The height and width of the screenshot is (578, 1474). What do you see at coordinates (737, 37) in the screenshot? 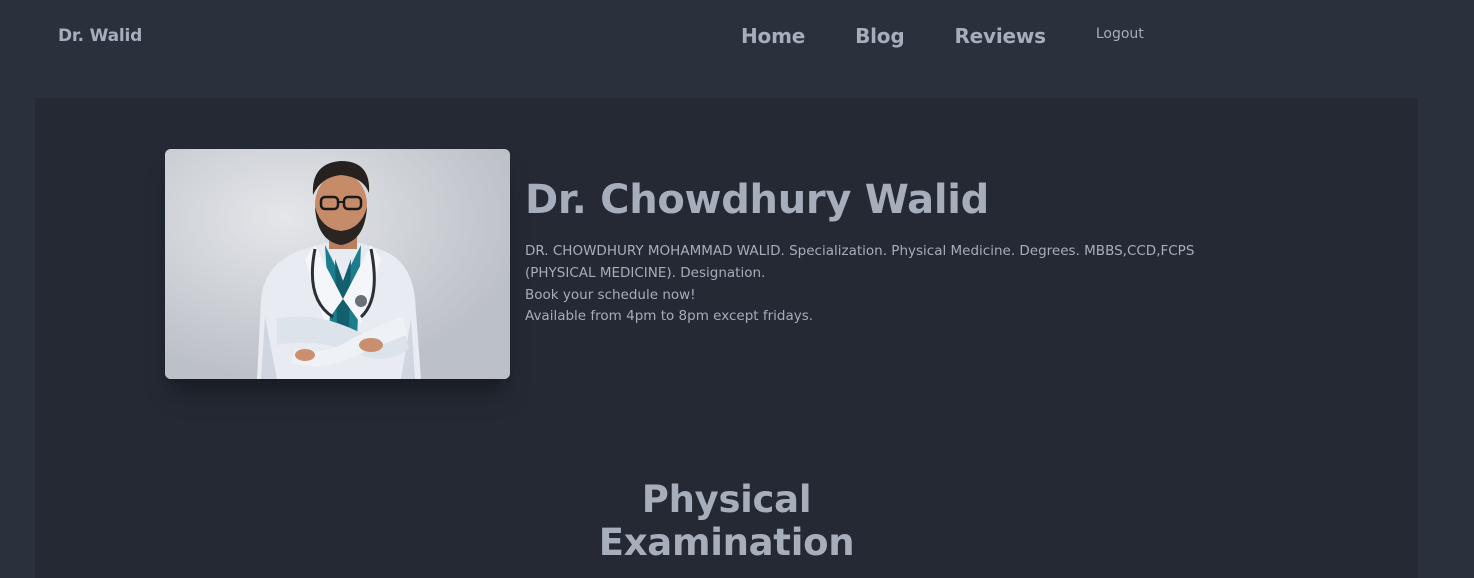
I see `navbar: Dr. Walid Home Blog Reviews Logout` at bounding box center [737, 37].